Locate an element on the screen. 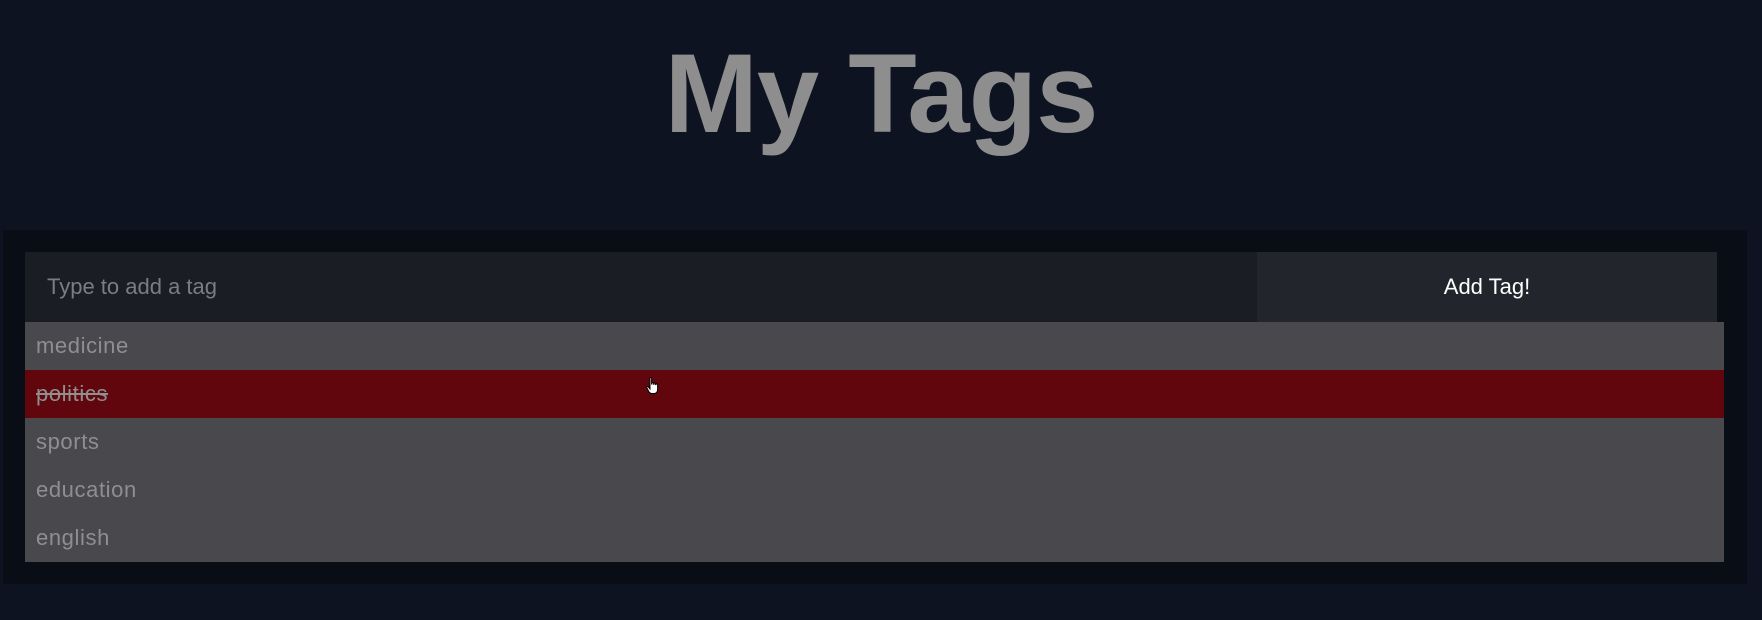 This screenshot has height=620, width=1762. tag-label: education is located at coordinates (86, 489).